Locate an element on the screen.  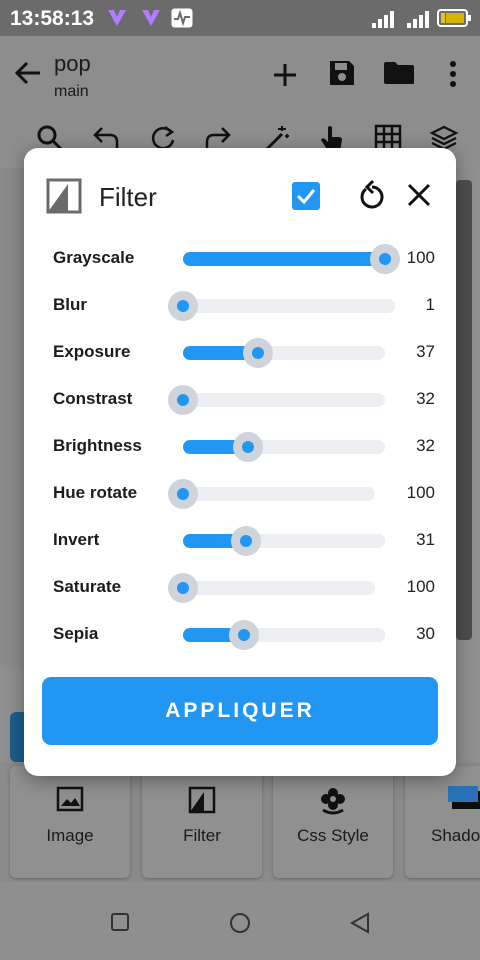
card-label: Image is located at coordinates (70, 835).